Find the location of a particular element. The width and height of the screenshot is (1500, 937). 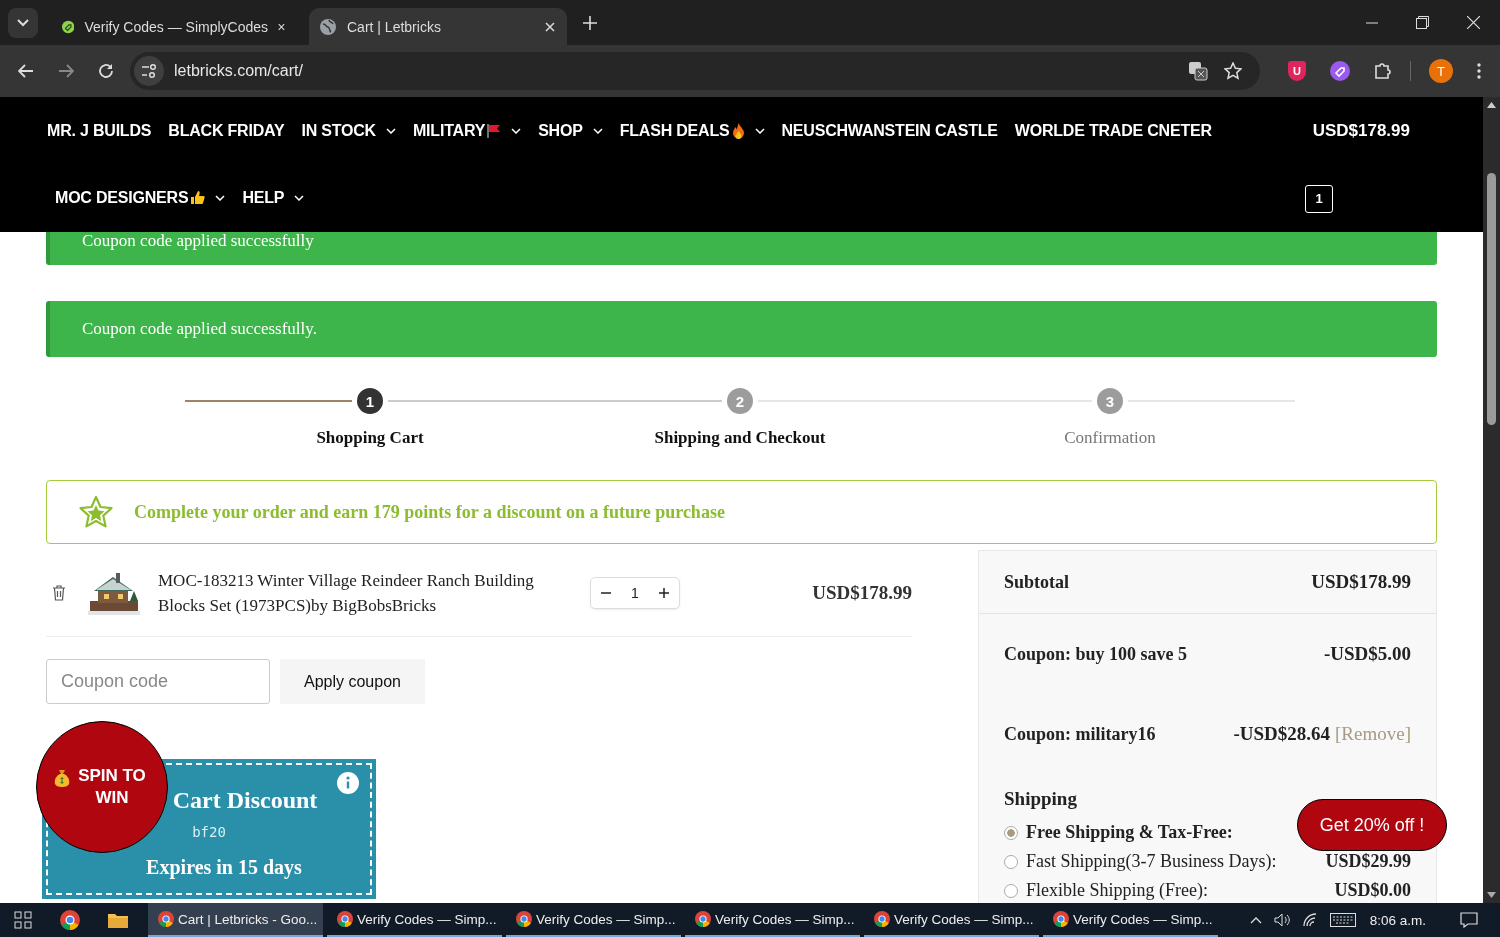

nav-link: FLASH DEALS is located at coordinates (674, 130).